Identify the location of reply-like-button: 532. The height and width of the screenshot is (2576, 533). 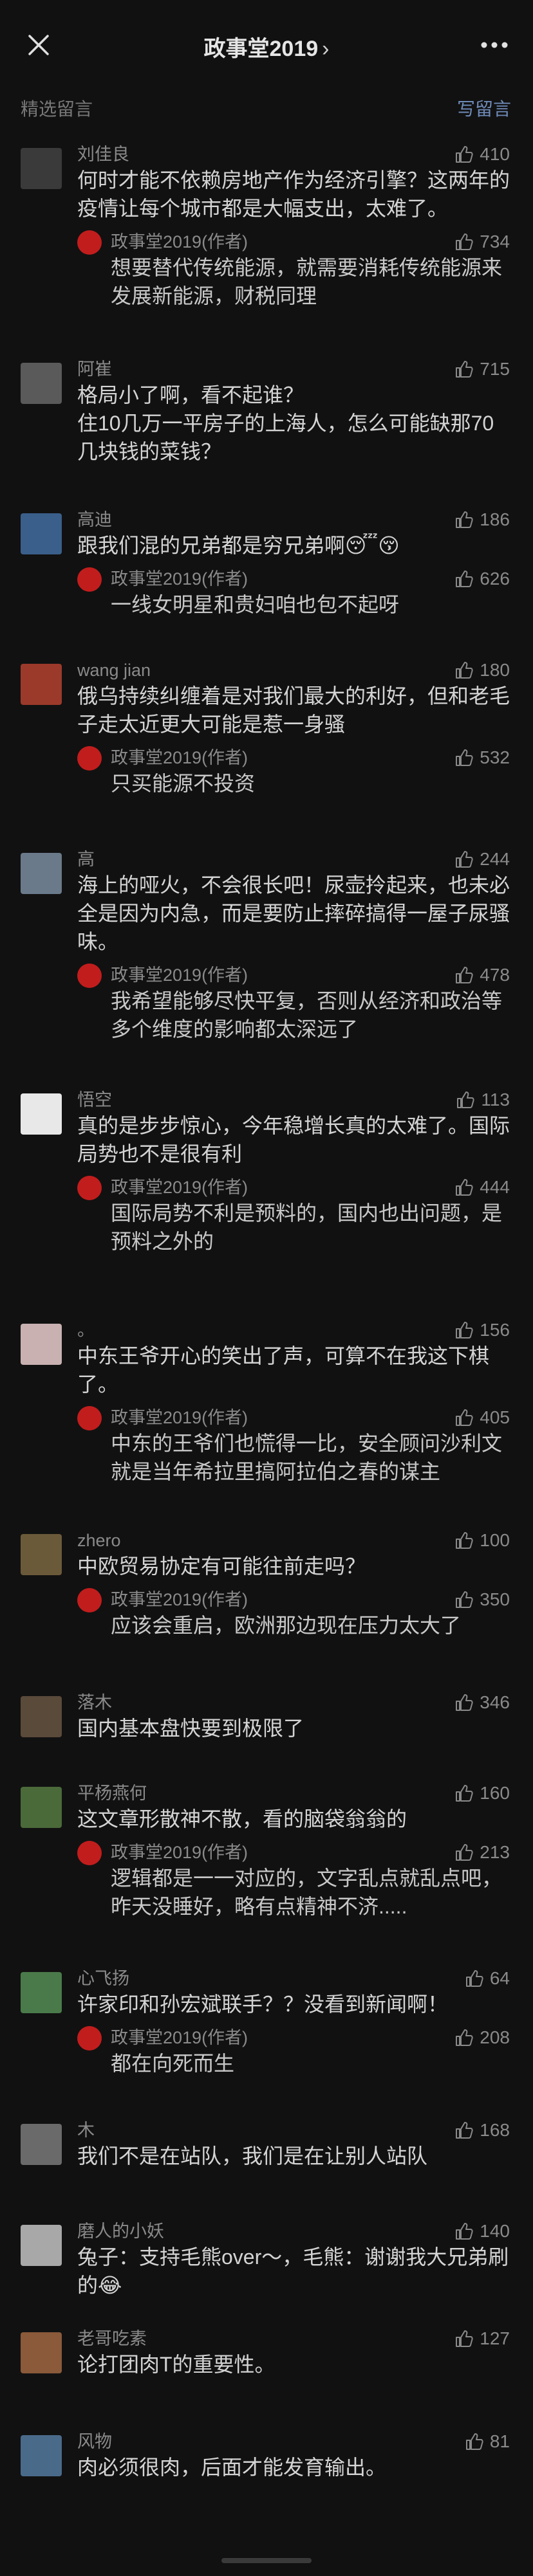
(482, 757).